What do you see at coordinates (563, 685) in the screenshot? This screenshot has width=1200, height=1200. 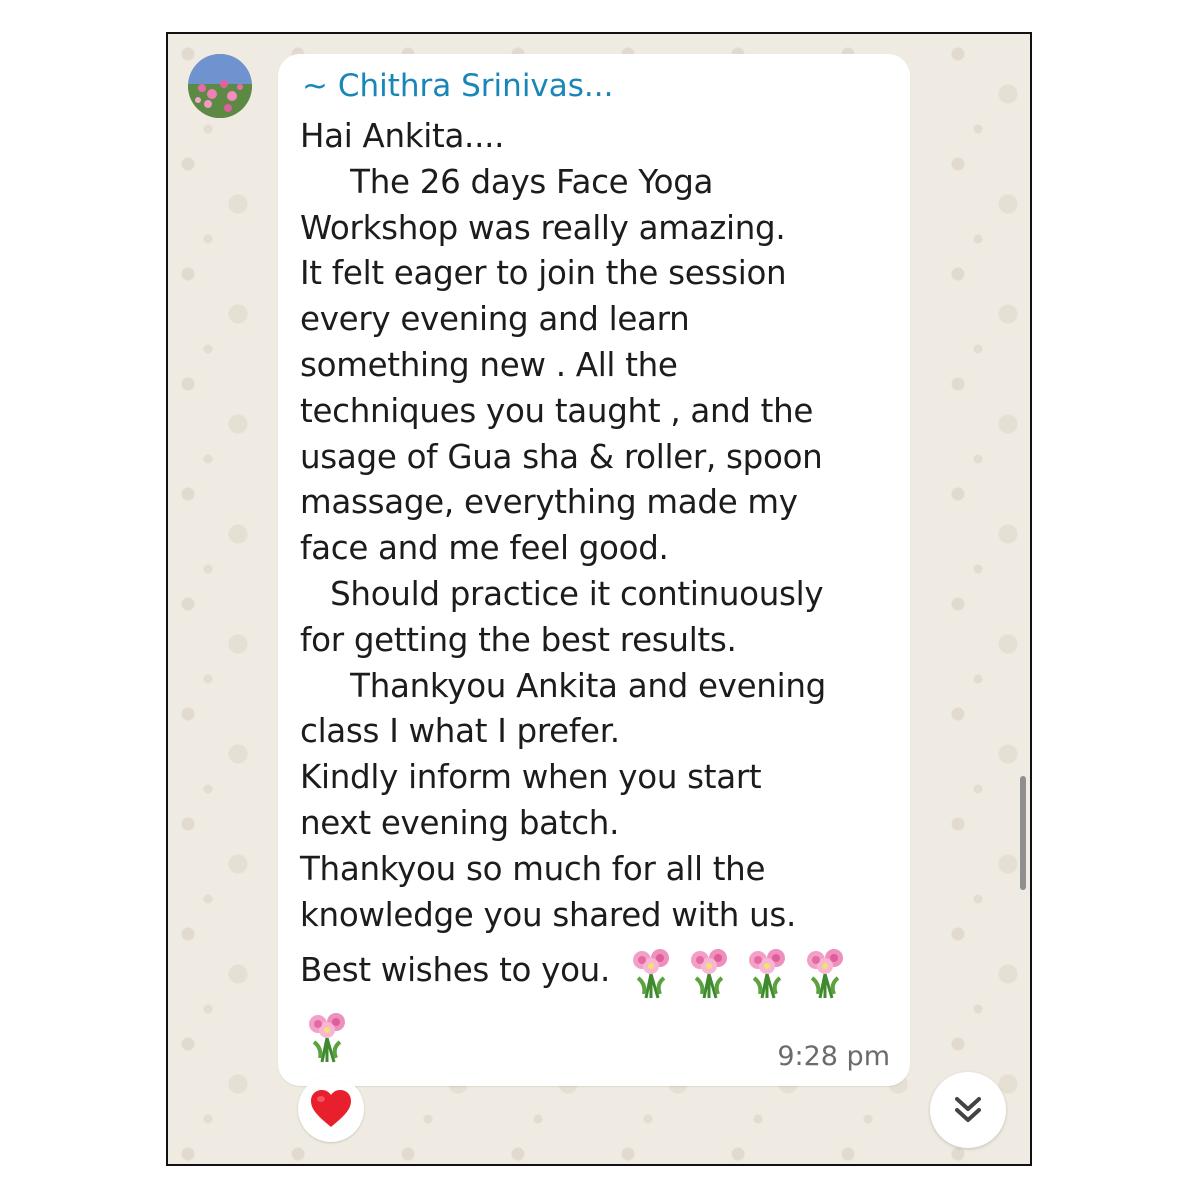 I see `message-line: Thankyou Ankita and evening` at bounding box center [563, 685].